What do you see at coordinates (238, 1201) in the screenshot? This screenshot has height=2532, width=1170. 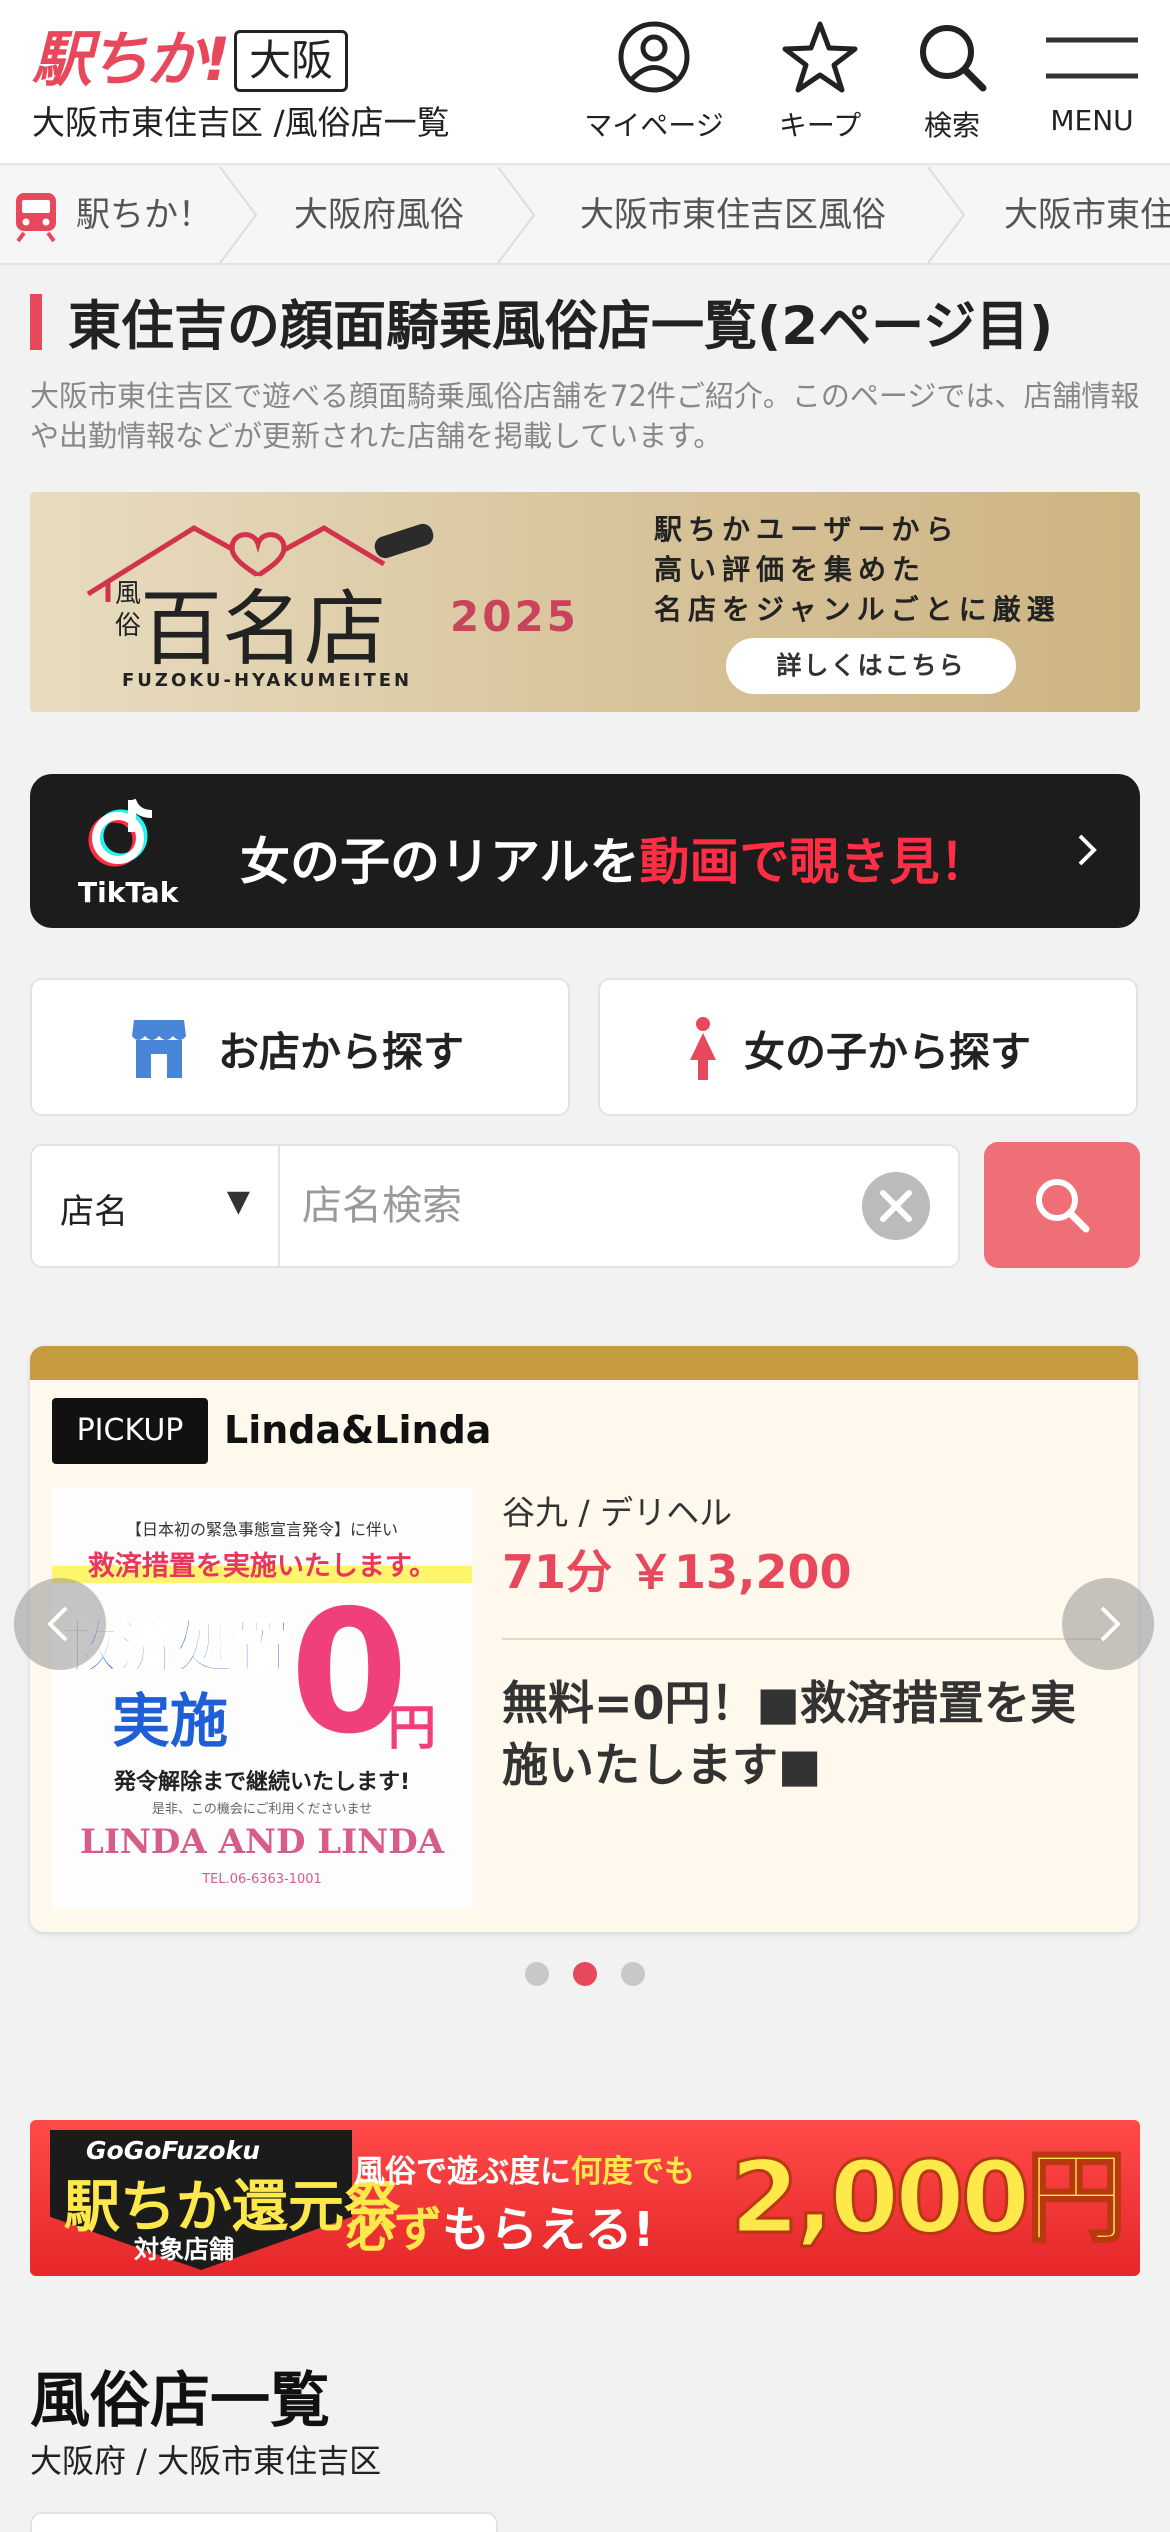 I see `triangle-down-icon: ▼` at bounding box center [238, 1201].